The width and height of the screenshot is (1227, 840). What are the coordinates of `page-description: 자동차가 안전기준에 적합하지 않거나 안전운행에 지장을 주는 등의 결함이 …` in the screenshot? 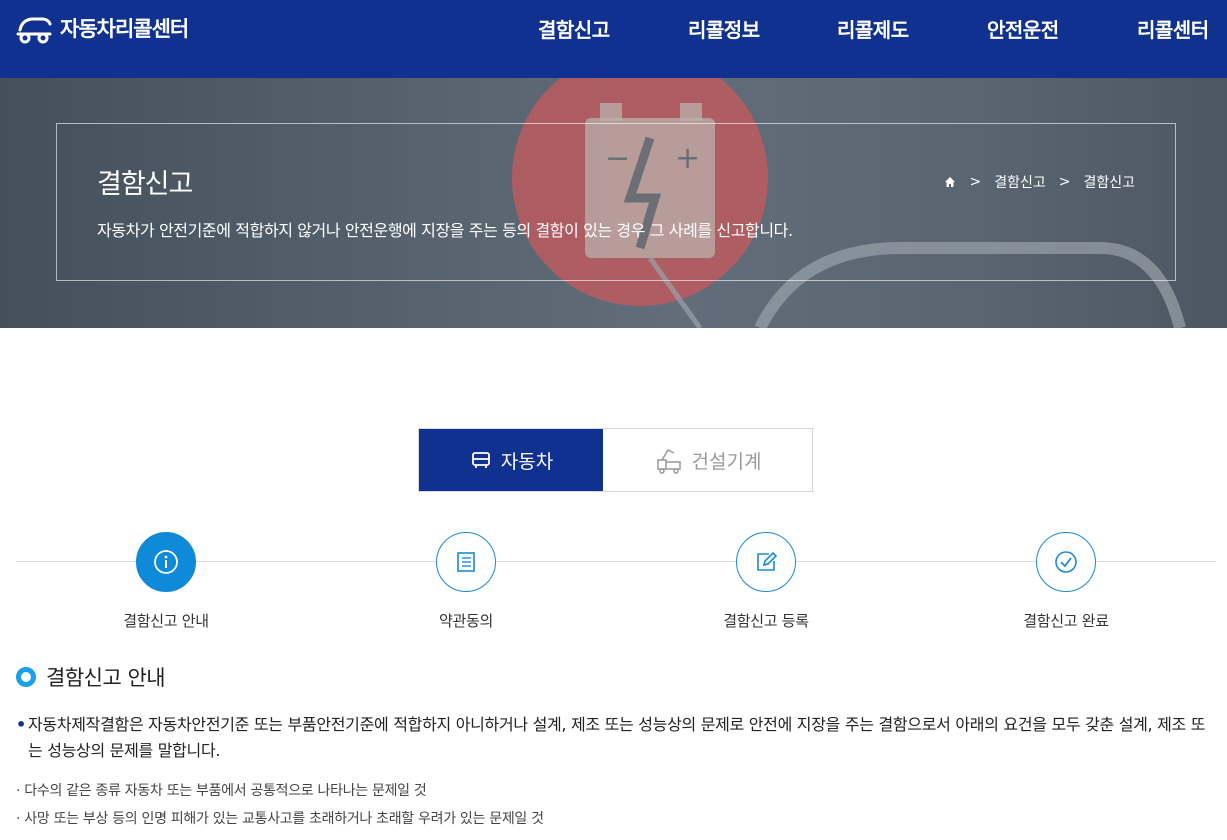 It's located at (445, 230).